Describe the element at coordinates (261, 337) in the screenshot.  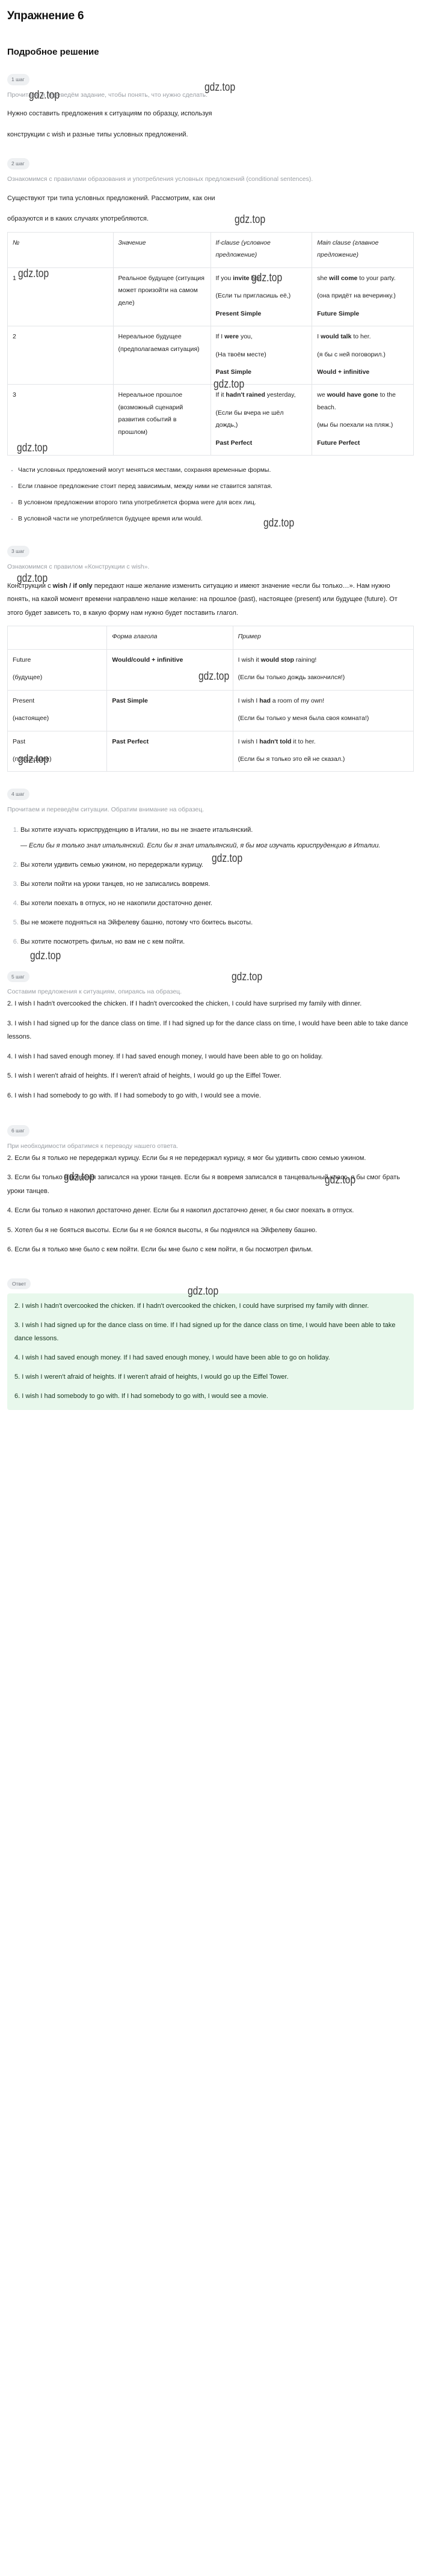
I see `if-clause-en: If I were you,` at that location.